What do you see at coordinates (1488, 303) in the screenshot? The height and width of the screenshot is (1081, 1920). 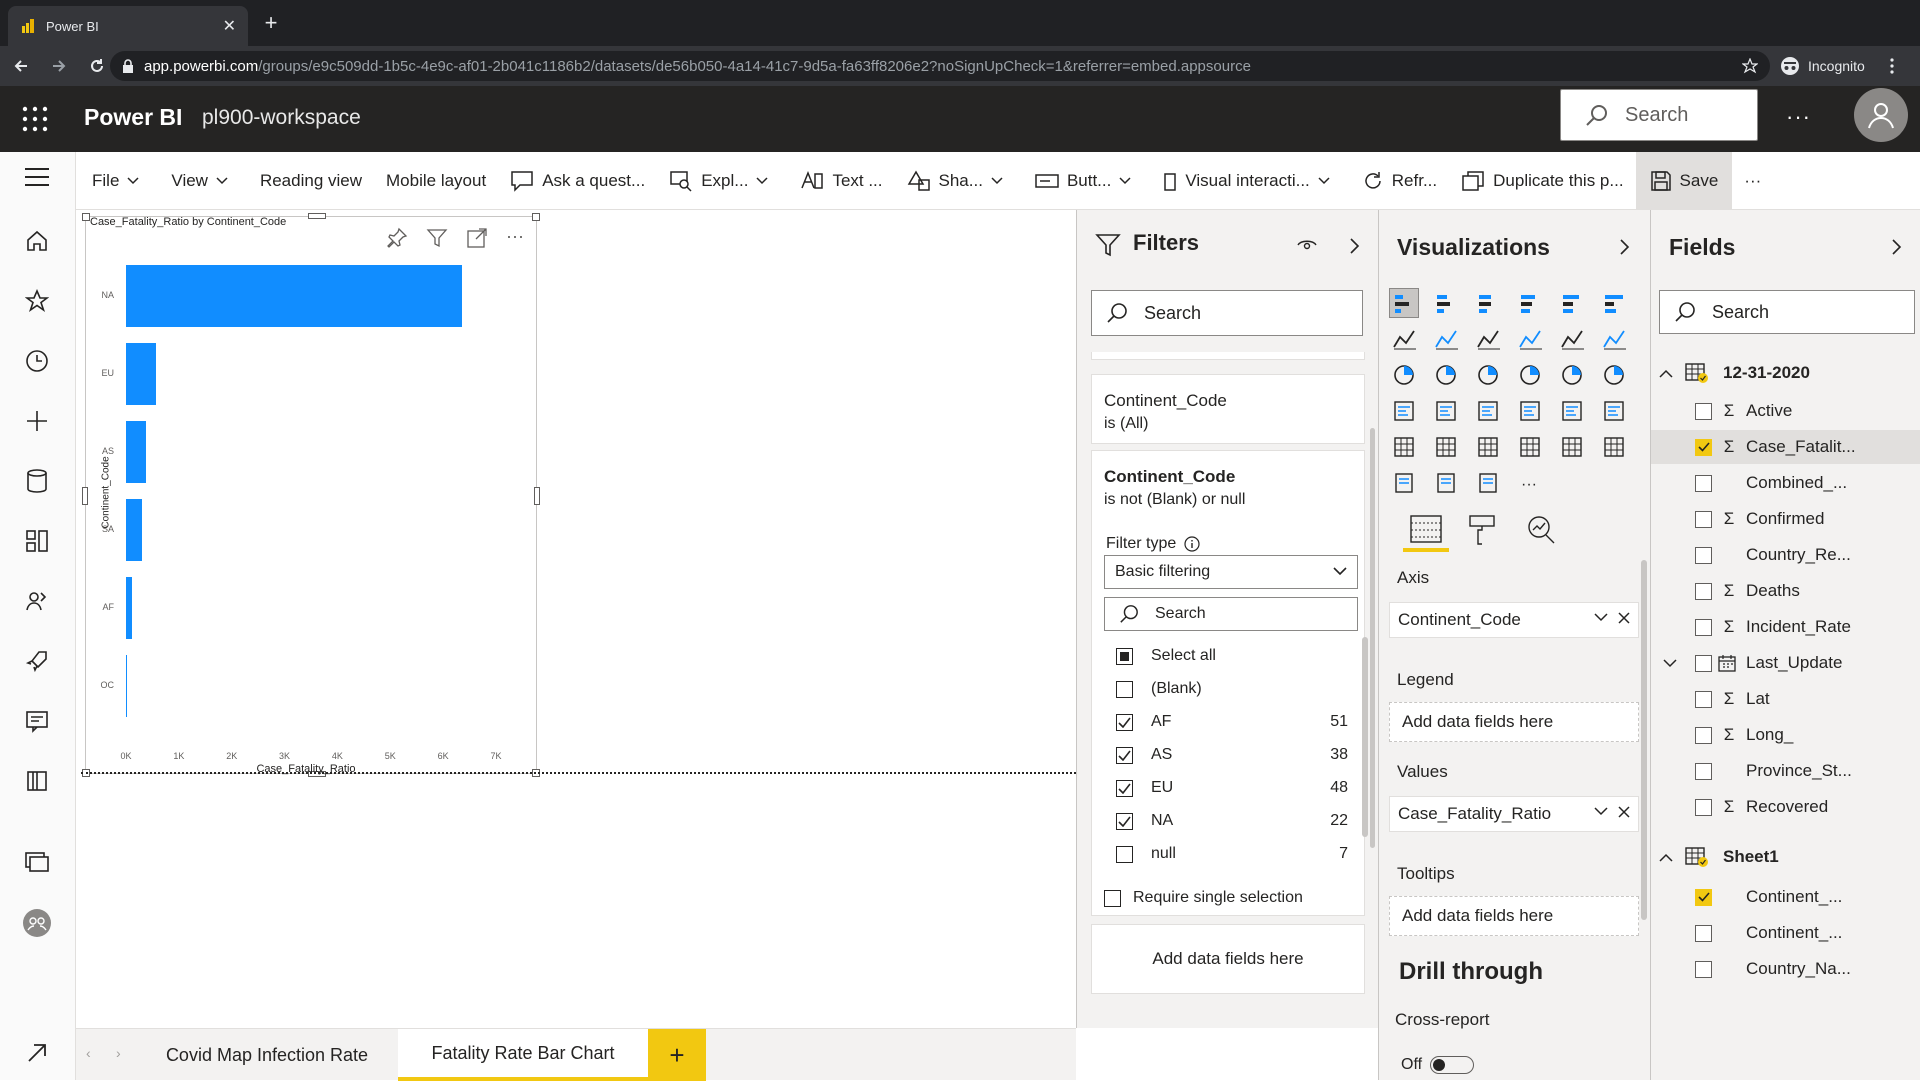 I see `clustered-bar-chart-icon` at bounding box center [1488, 303].